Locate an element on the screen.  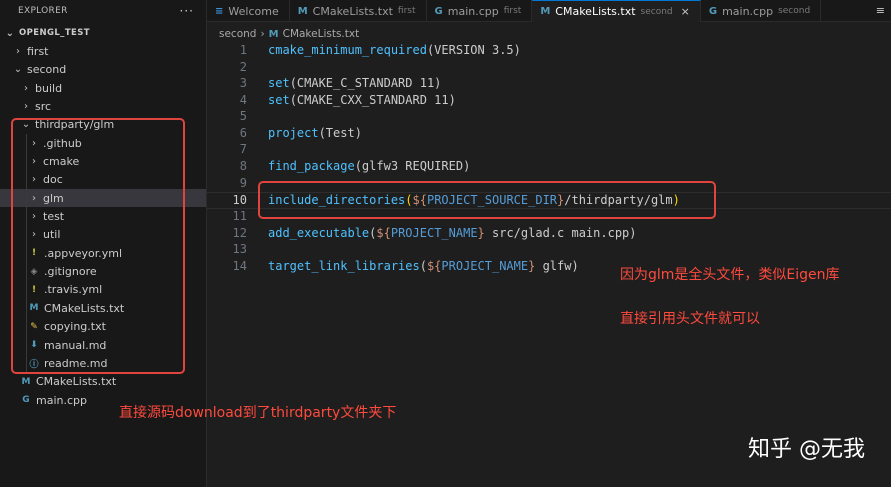
tree-file: M CMakeLists.txt is located at coordinates (103, 382).